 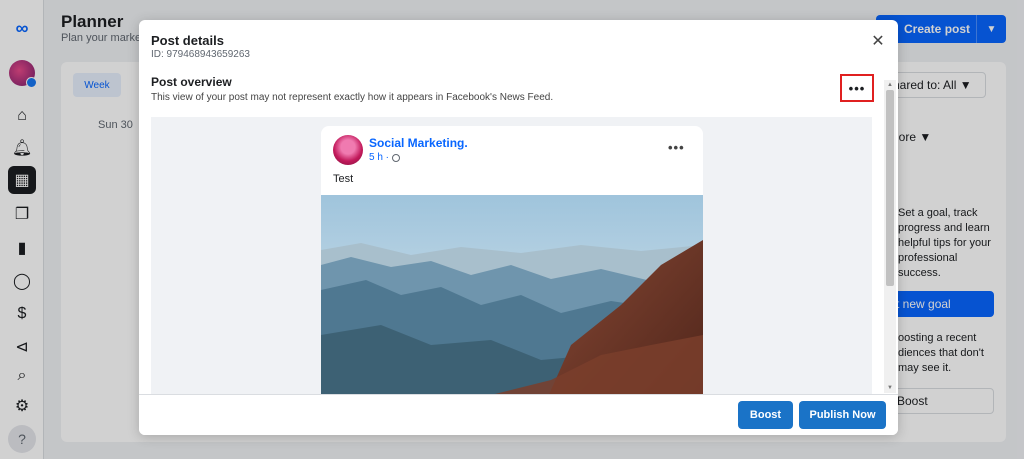 I want to click on post-options-icon: •••, so click(x=676, y=147).